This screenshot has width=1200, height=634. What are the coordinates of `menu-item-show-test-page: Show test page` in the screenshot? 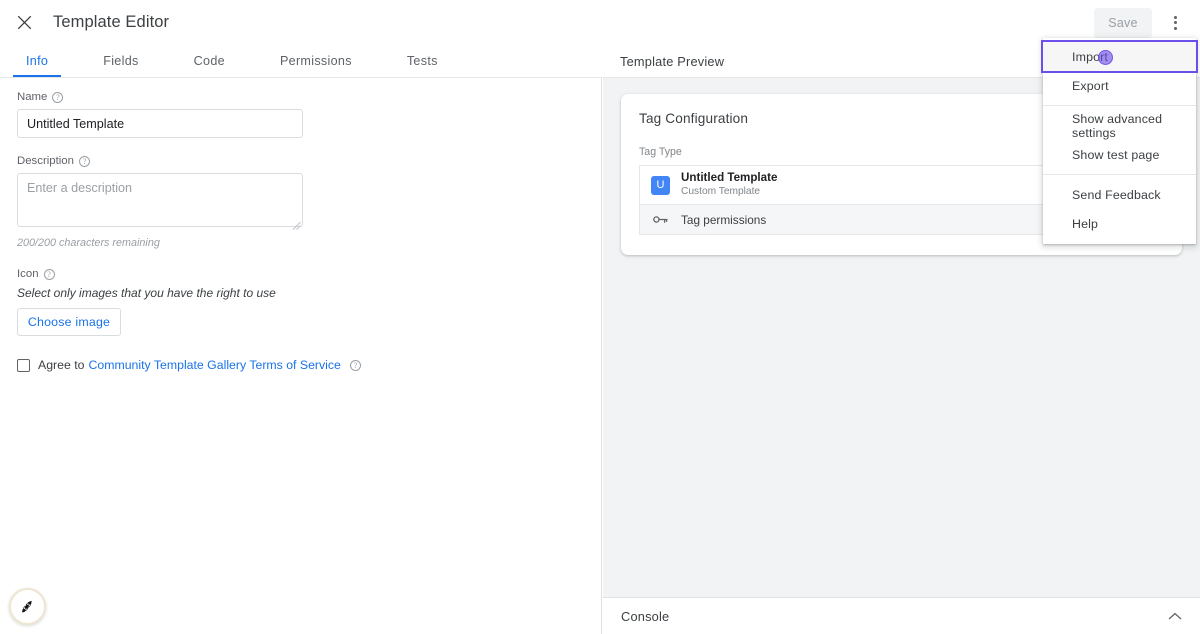 It's located at (1119, 154).